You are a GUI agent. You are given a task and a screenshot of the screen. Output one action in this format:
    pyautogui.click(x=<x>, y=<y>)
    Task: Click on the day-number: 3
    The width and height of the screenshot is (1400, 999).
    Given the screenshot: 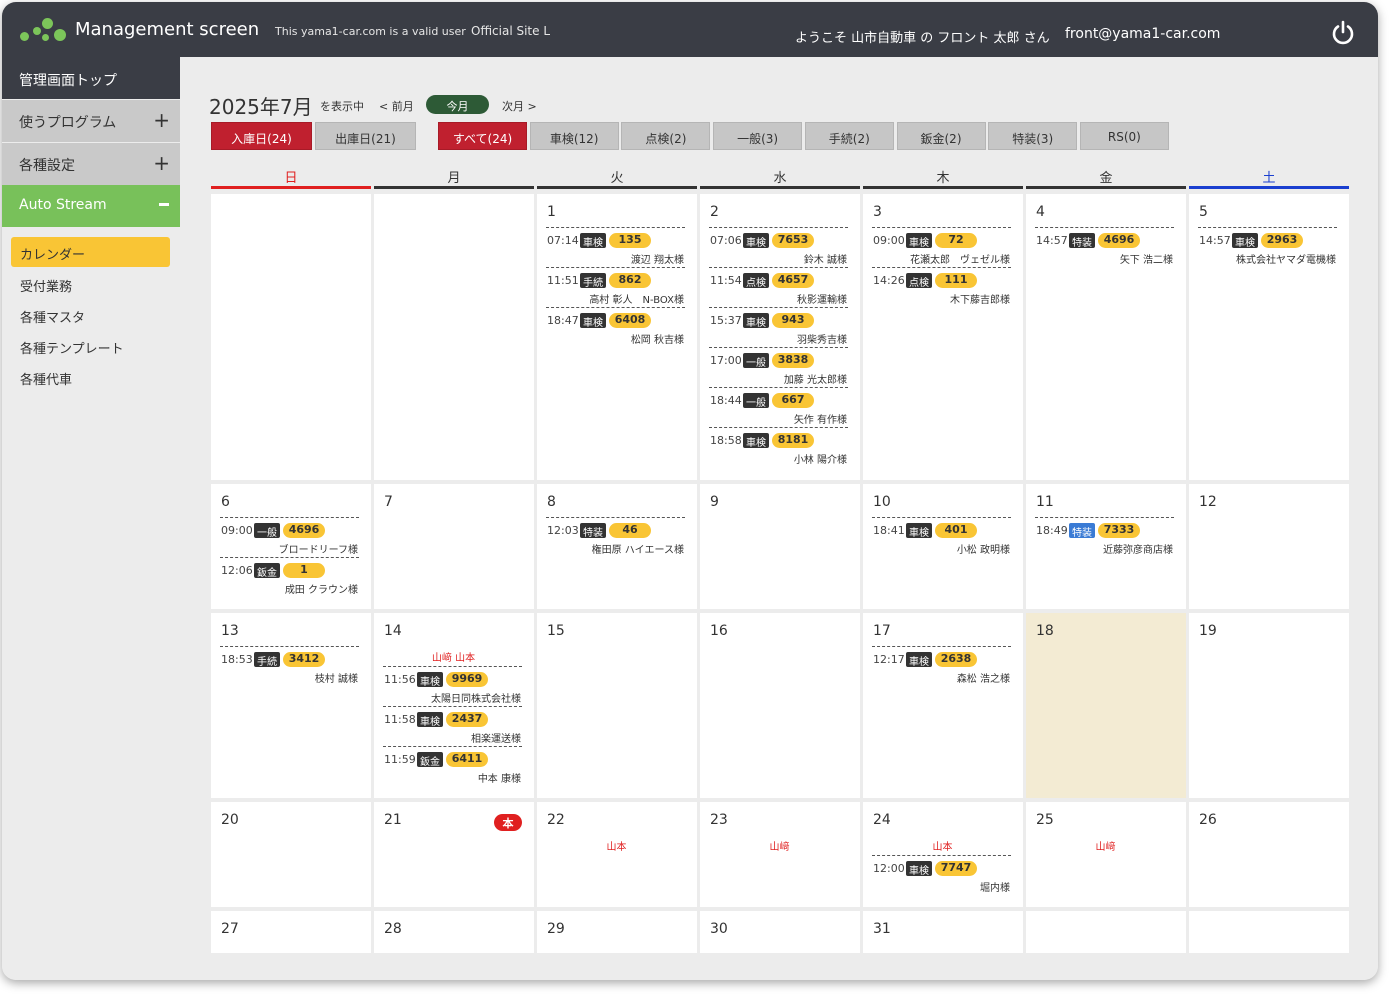 What is the action you would take?
    pyautogui.click(x=877, y=212)
    